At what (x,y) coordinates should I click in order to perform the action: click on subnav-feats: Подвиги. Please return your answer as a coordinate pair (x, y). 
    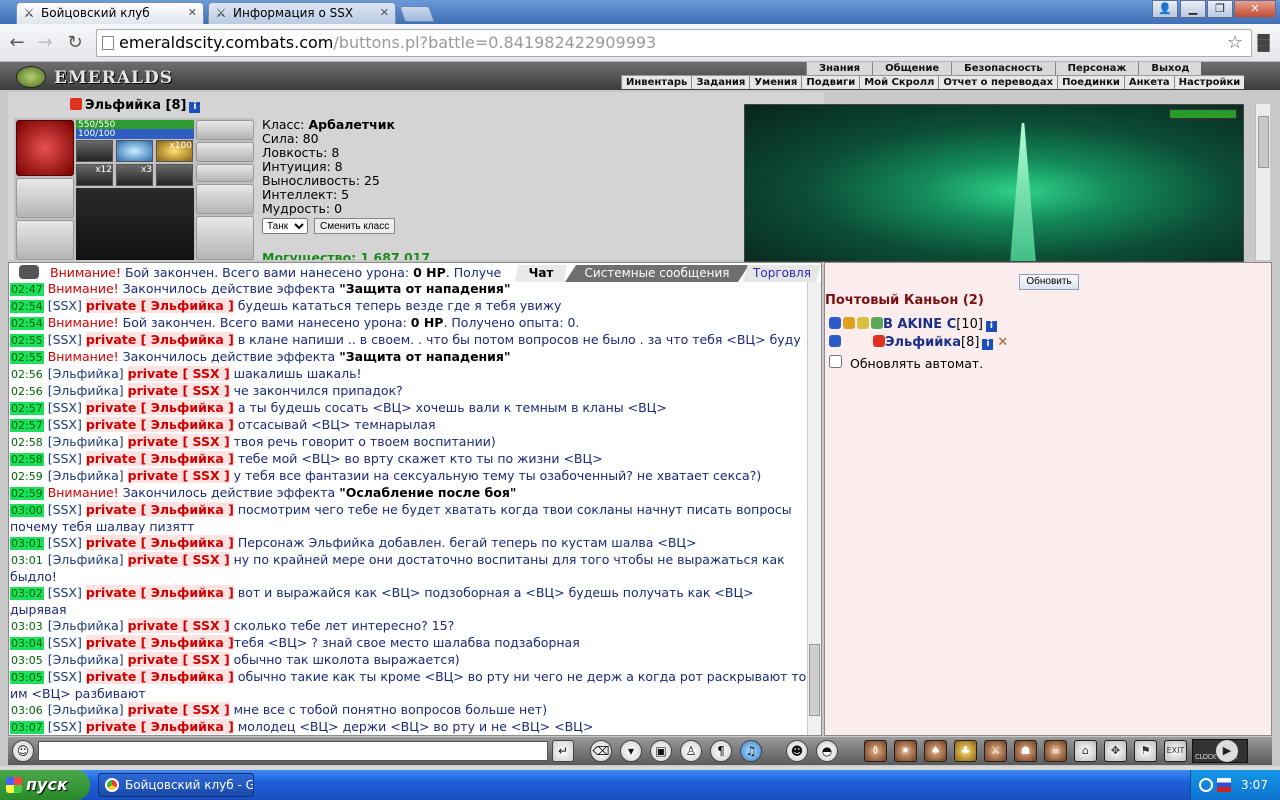
    Looking at the image, I should click on (830, 82).